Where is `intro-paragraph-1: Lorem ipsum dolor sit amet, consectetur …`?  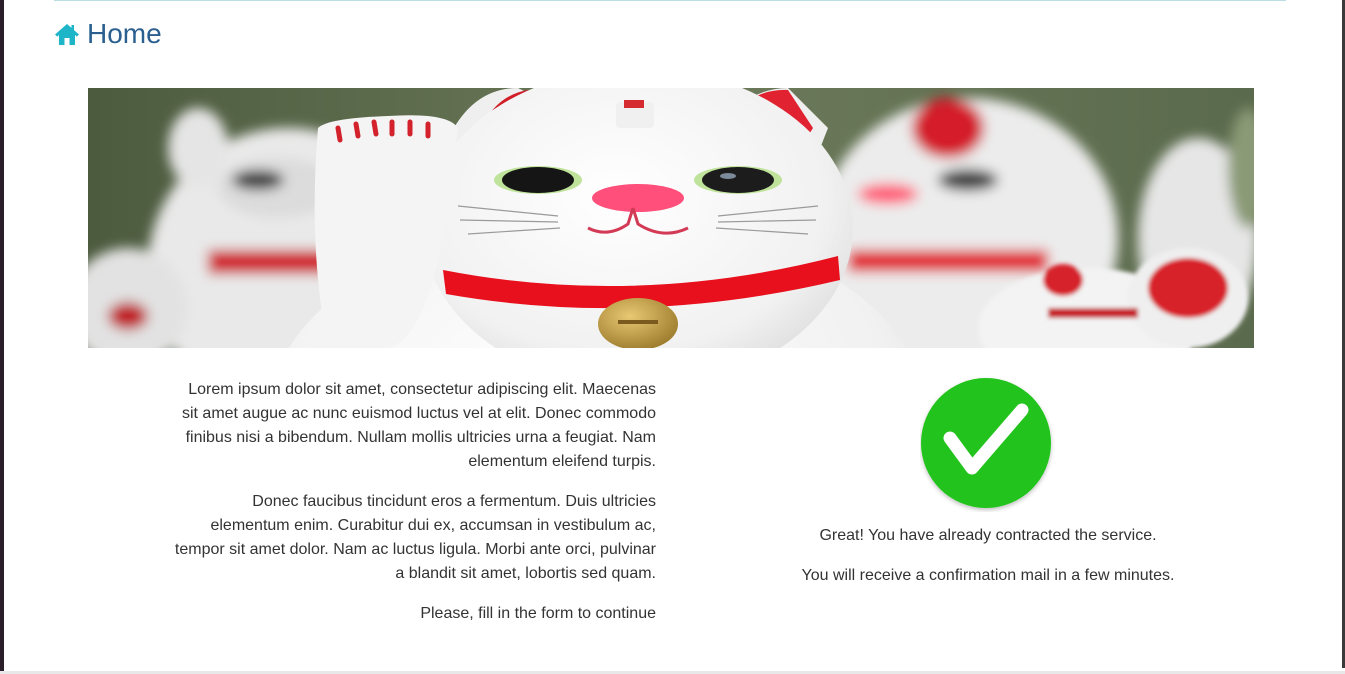
intro-paragraph-1: Lorem ipsum dolor sit amet, consectetur … is located at coordinates (418, 425).